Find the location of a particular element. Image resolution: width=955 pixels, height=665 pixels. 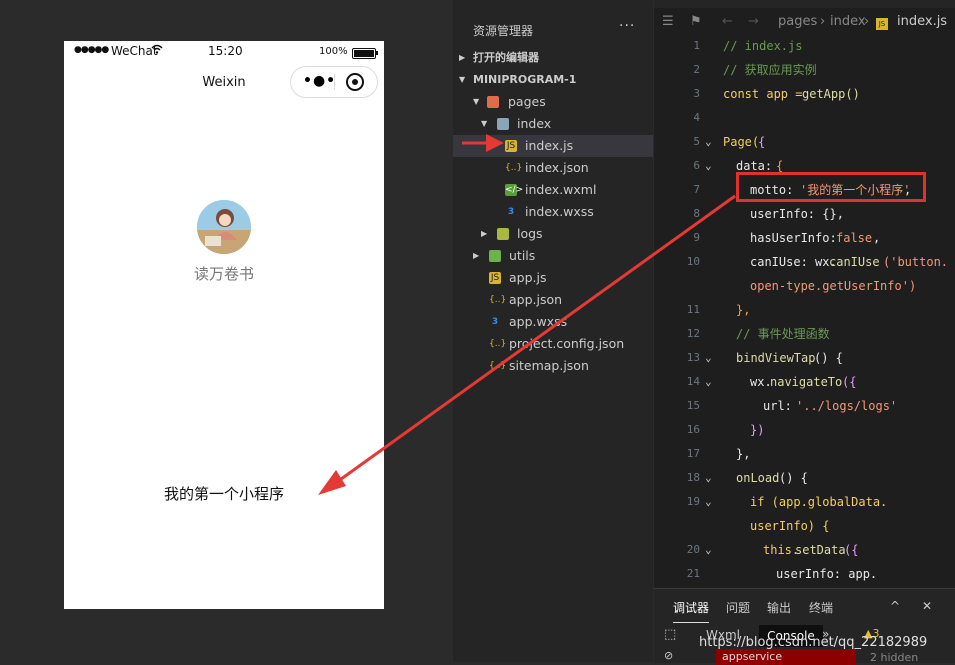

tab-debugger: 调试器 is located at coordinates (691, 611).